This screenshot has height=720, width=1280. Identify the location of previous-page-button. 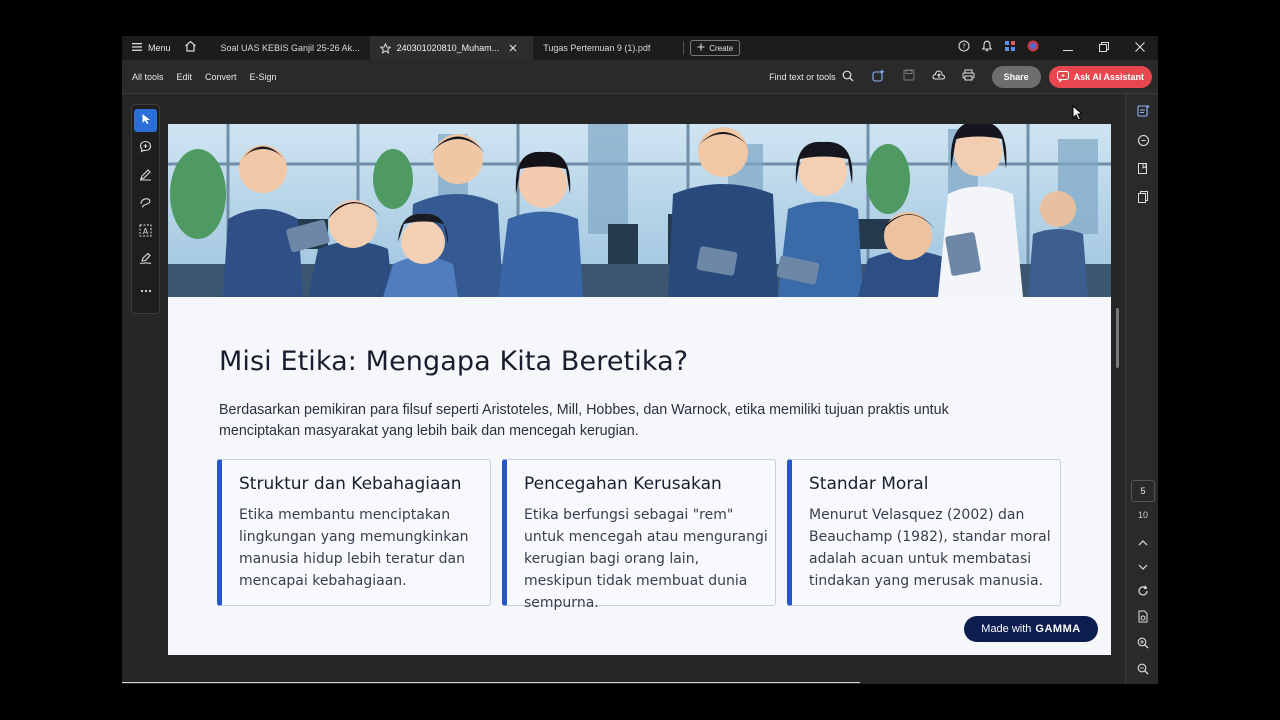
(1143, 542).